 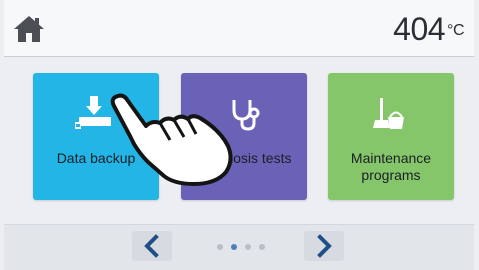 I want to click on chevron-left-icon, so click(x=151, y=246).